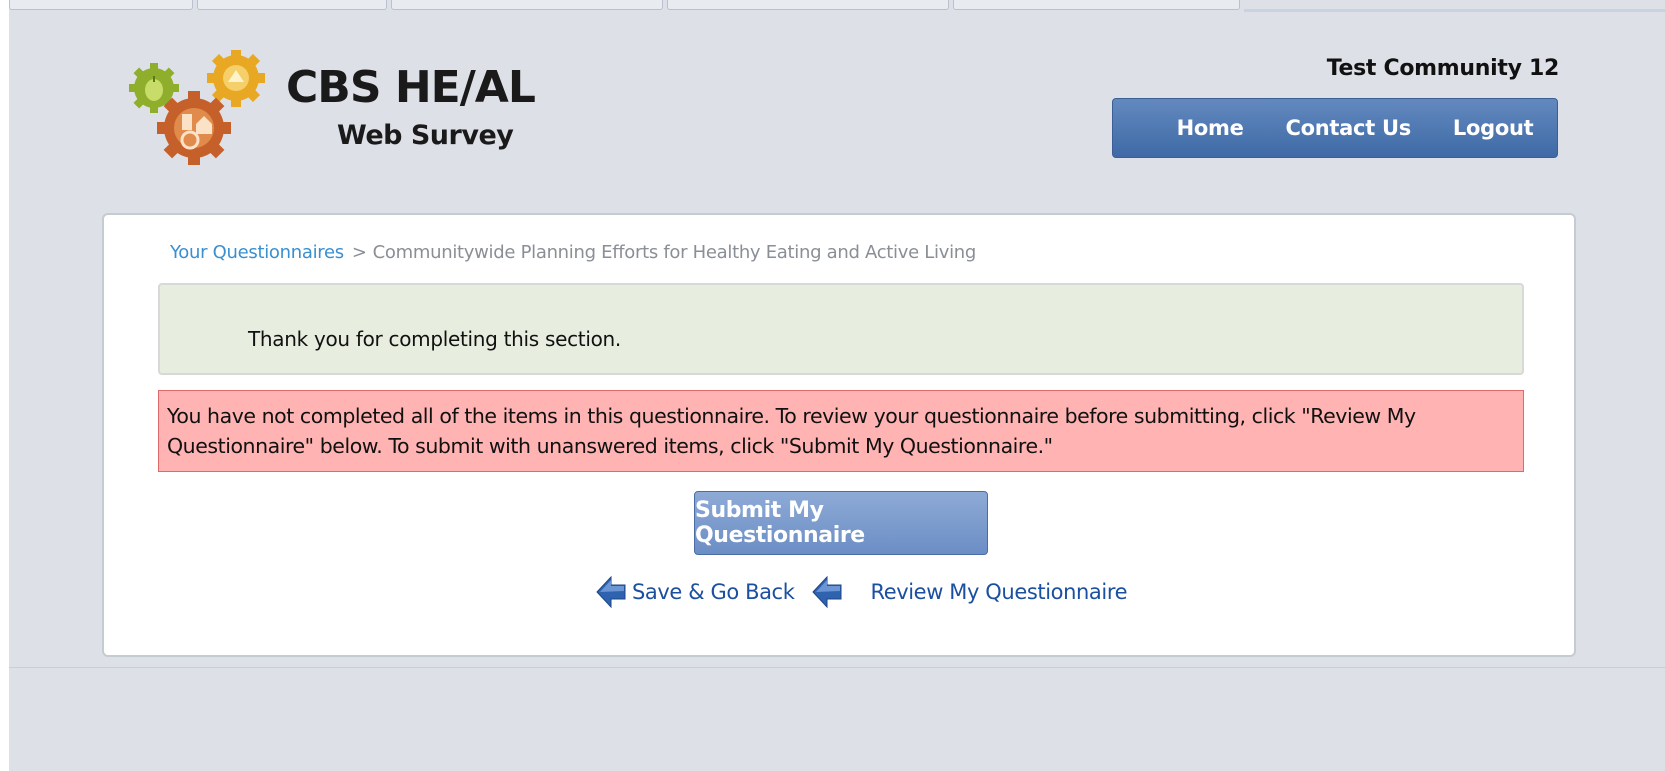  Describe the element at coordinates (1443, 68) in the screenshot. I see `community-name: Test Community 12` at that location.